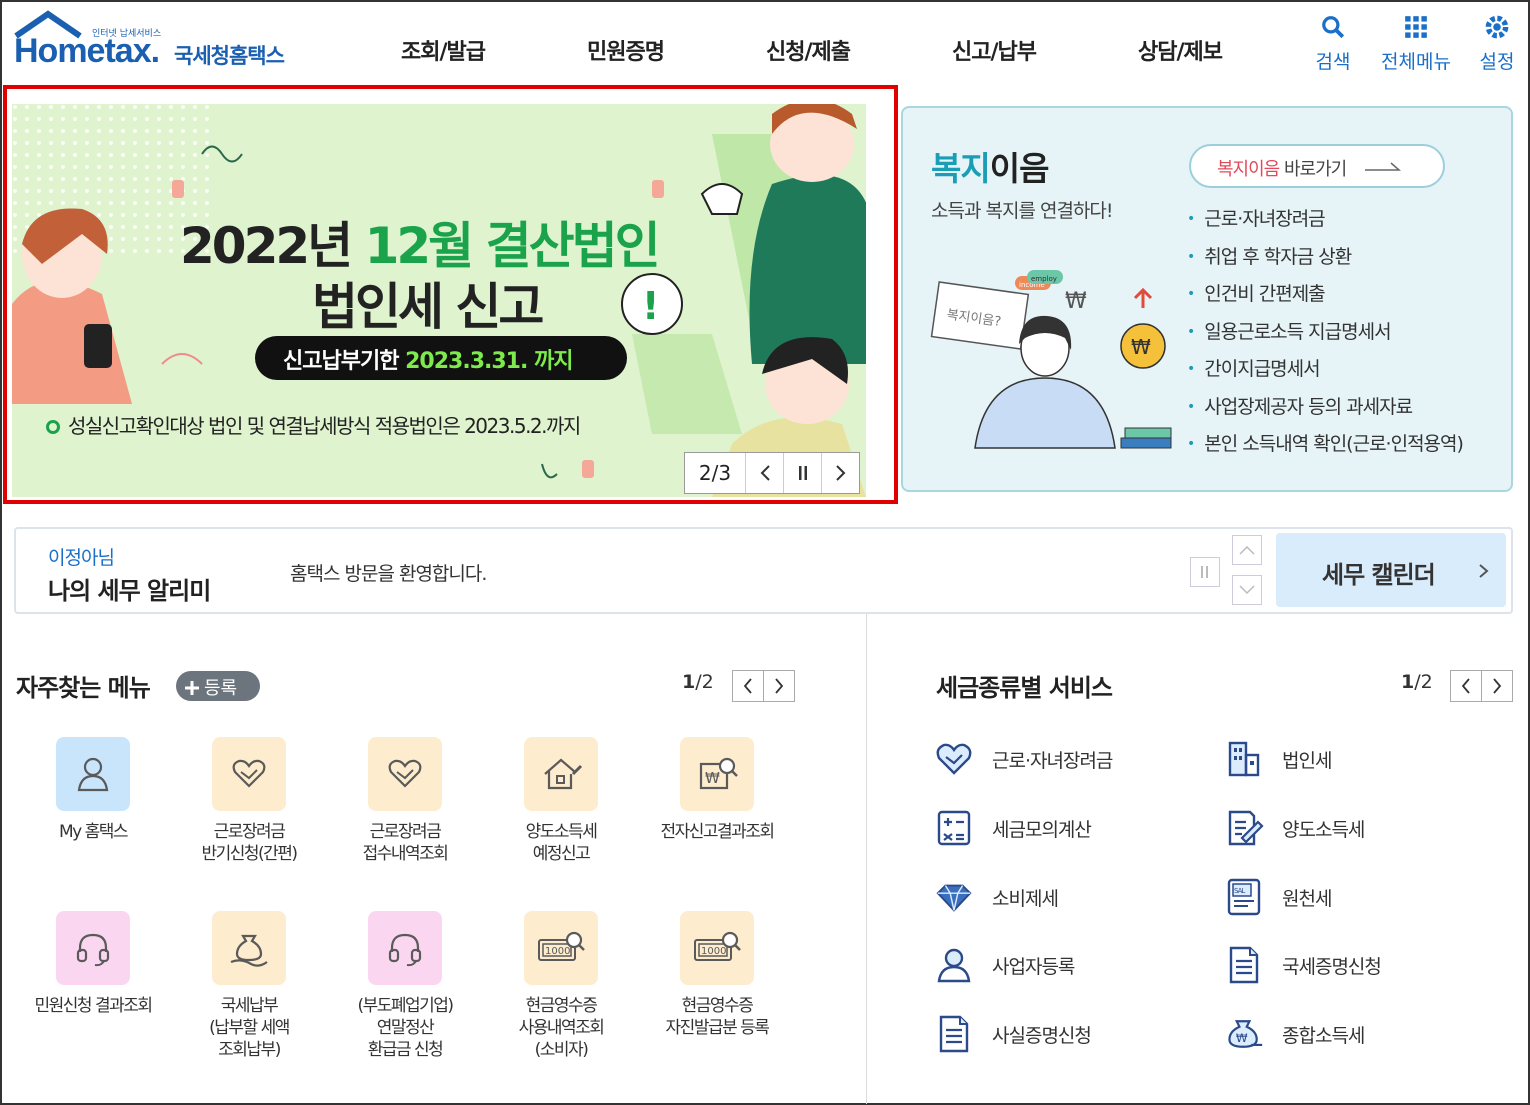 This screenshot has height=1105, width=1530. I want to click on fav-menu-item: 근로장려금 접수내역조회, so click(405, 801).